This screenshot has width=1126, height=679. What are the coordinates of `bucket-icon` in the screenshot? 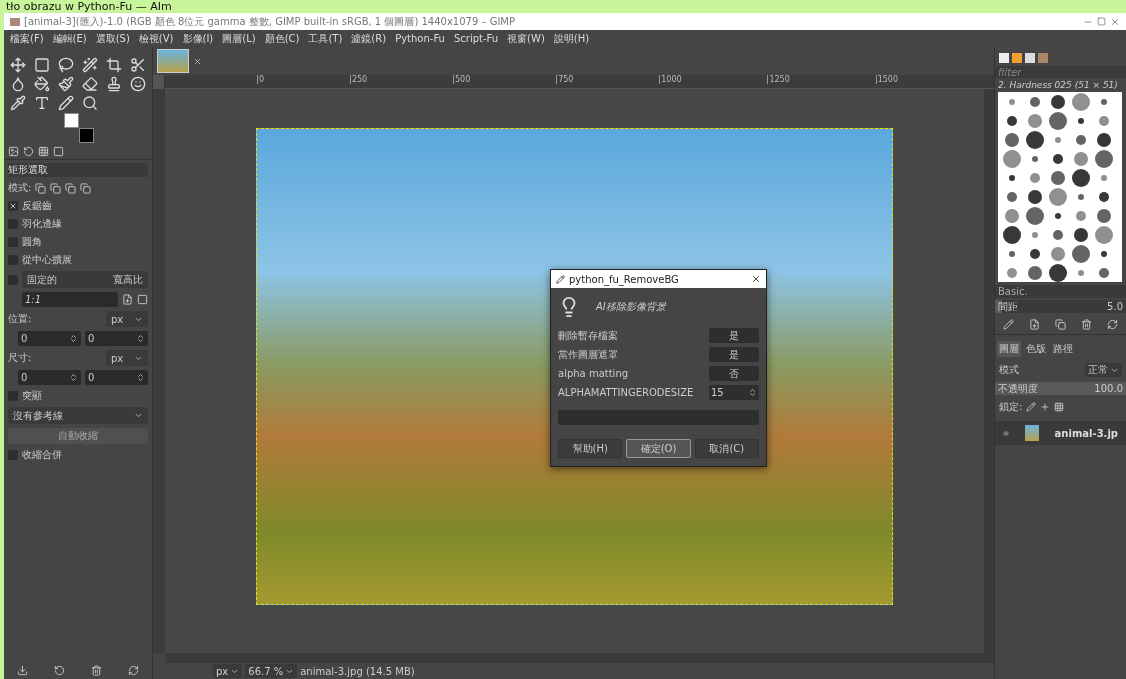 It's located at (42, 84).